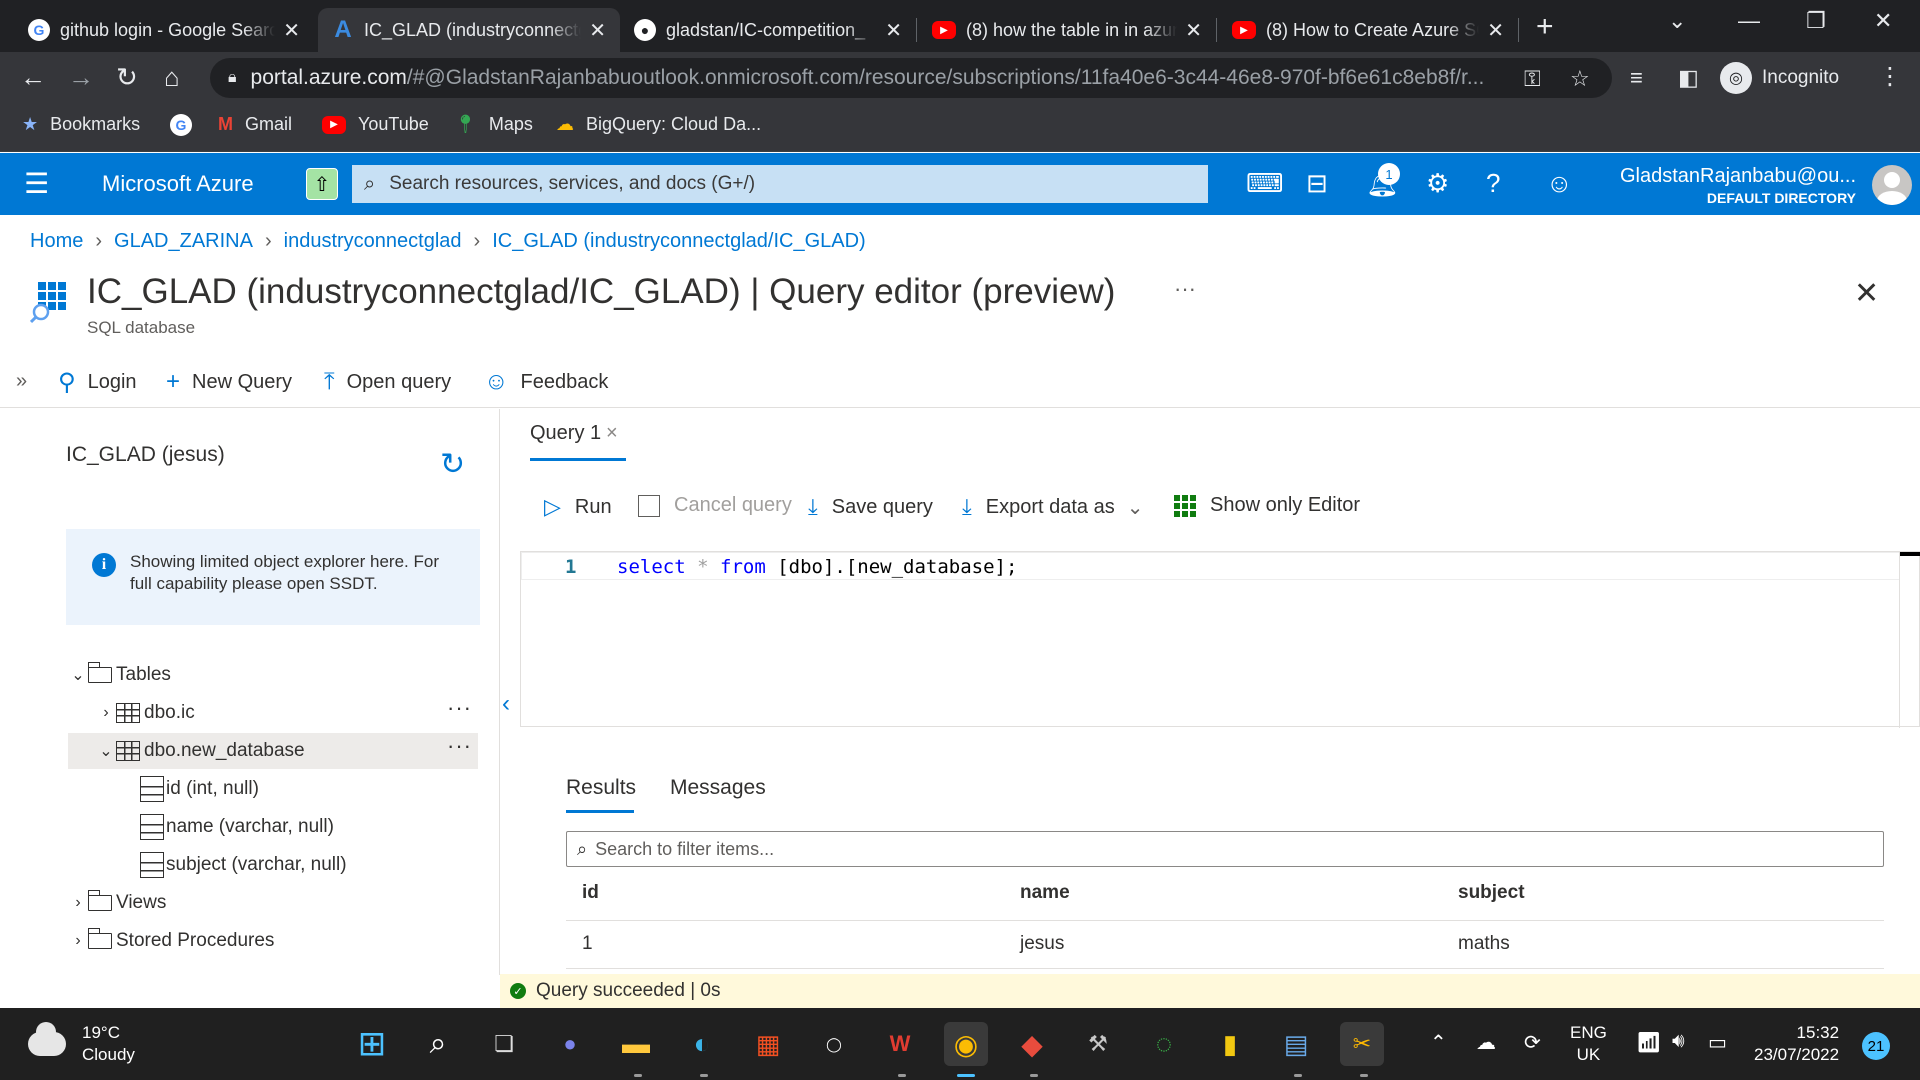  Describe the element at coordinates (1267, 505) in the screenshot. I see `show-only-editor-button: Show only Editor` at that location.